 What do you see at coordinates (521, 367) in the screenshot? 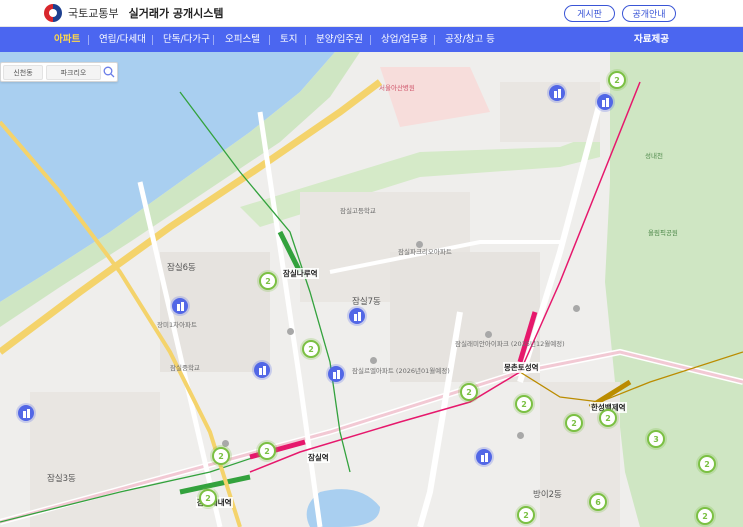
I see `station-mongchontoseong: 몽촌토성역` at bounding box center [521, 367].